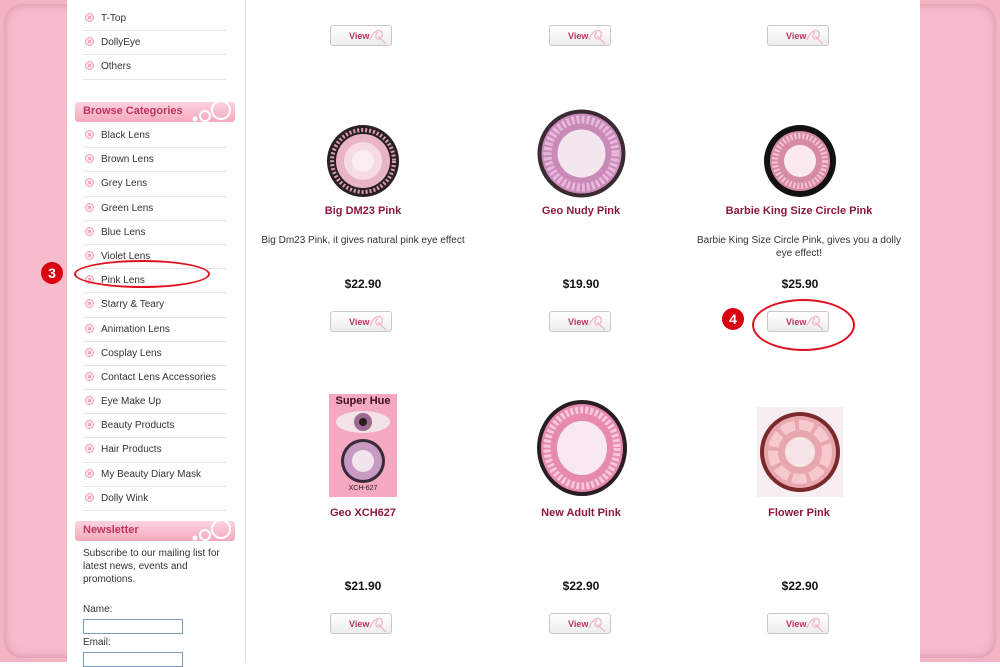  I want to click on sidebar-item-black-lens: Black Lens, so click(155, 136).